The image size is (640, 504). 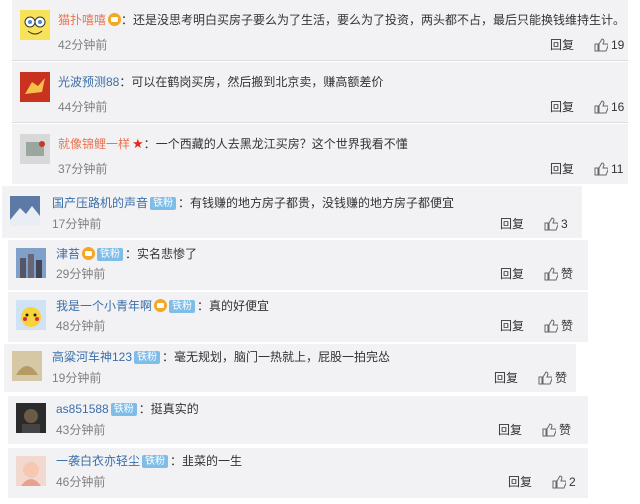 I want to click on comment-text: 实名悲惨了, so click(x=167, y=254).